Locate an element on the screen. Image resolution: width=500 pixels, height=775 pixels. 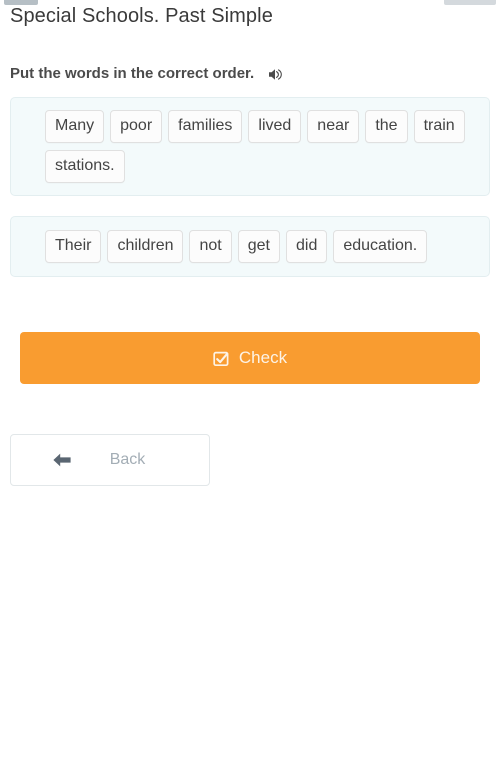
check-button: Check is located at coordinates (250, 358).